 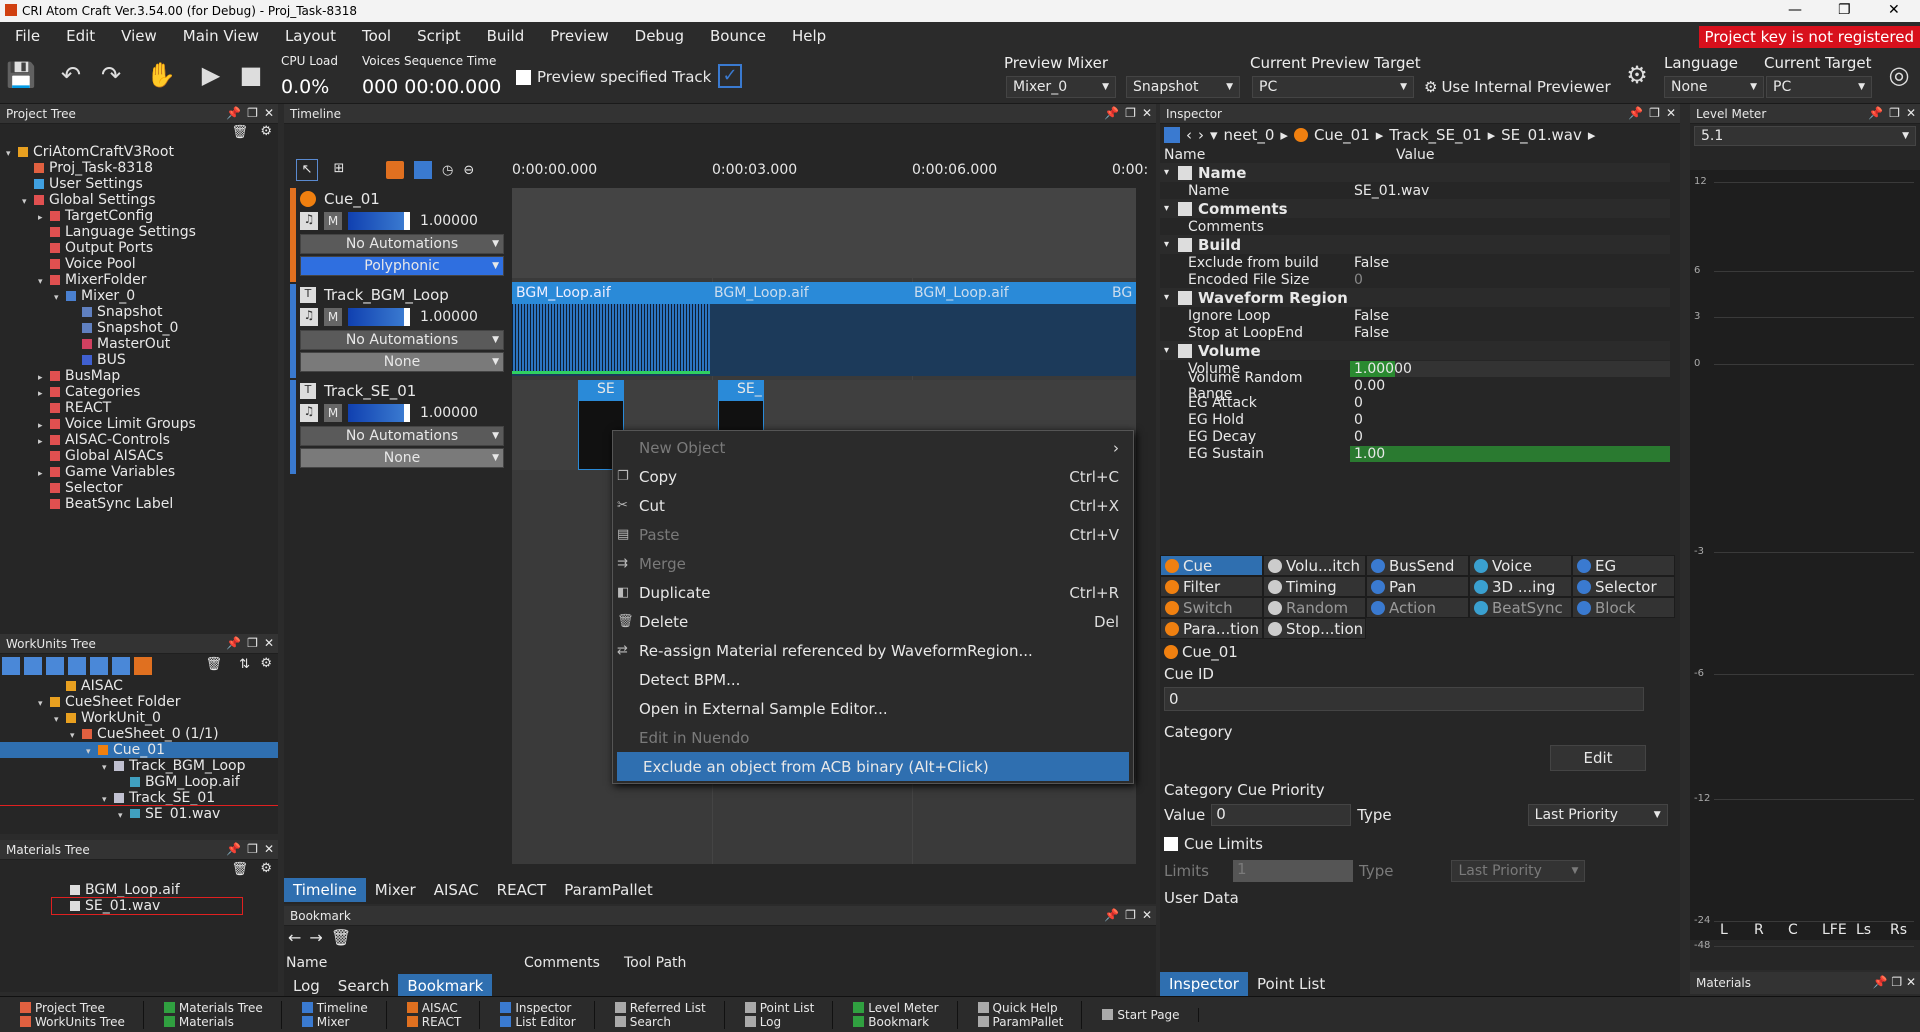 I want to click on tree-item: ▸ AISAC-Controls, so click(x=139, y=440).